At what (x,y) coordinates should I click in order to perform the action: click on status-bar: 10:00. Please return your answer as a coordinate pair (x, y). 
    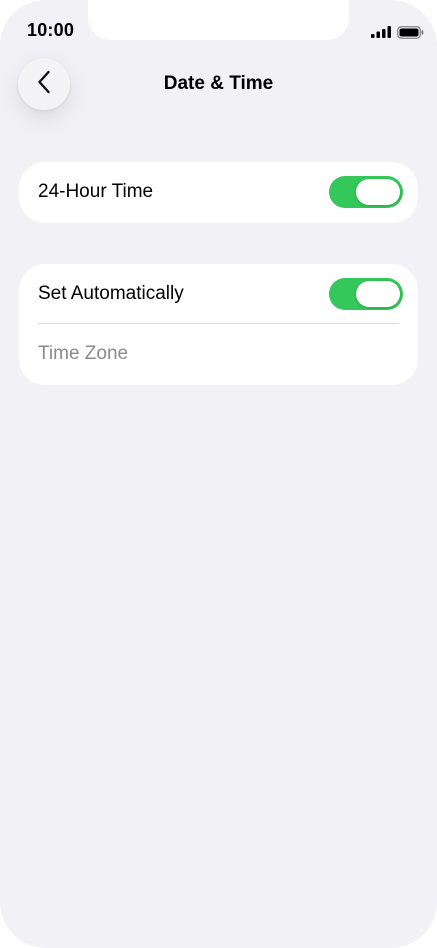
    Looking at the image, I should click on (218, 28).